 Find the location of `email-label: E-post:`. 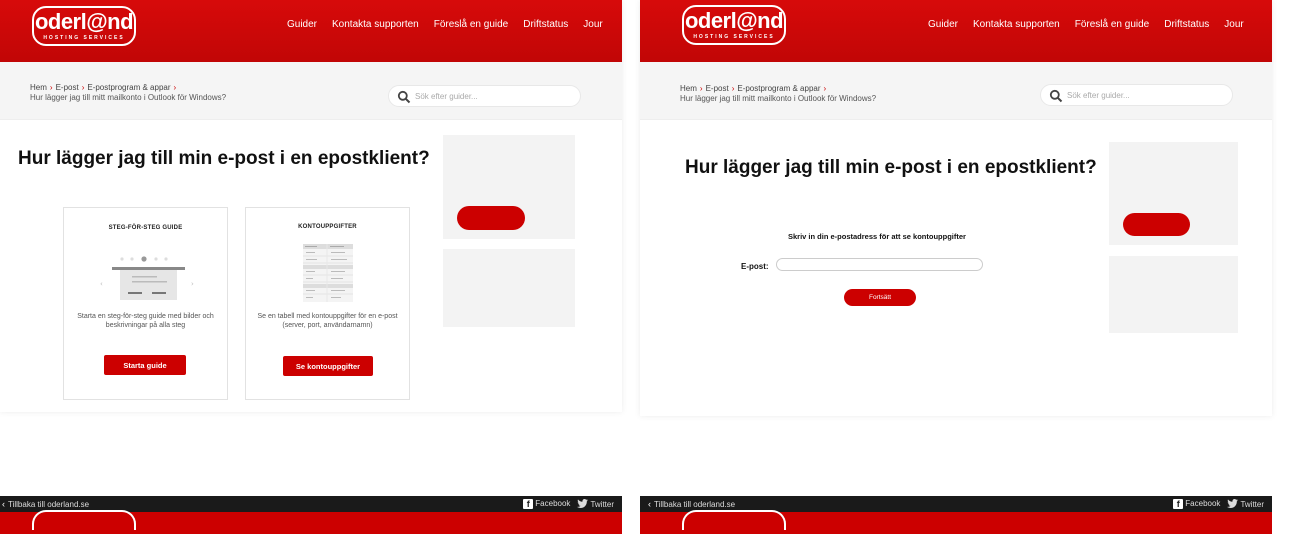

email-label: E-post: is located at coordinates (755, 266).